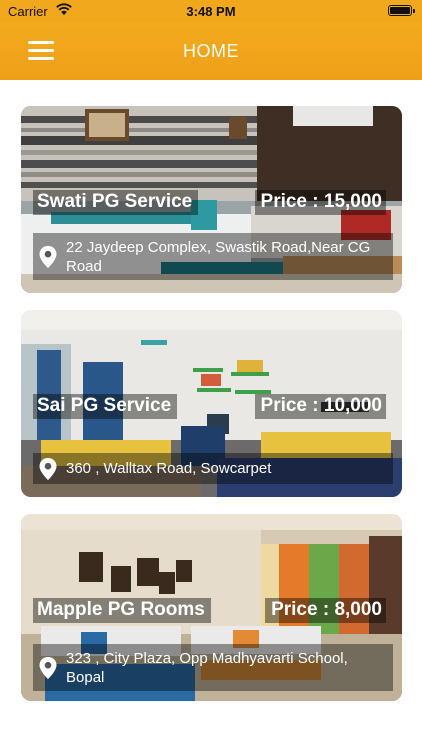 This screenshot has width=422, height=750. I want to click on pg-name: Mapple PG Rooms, so click(122, 610).